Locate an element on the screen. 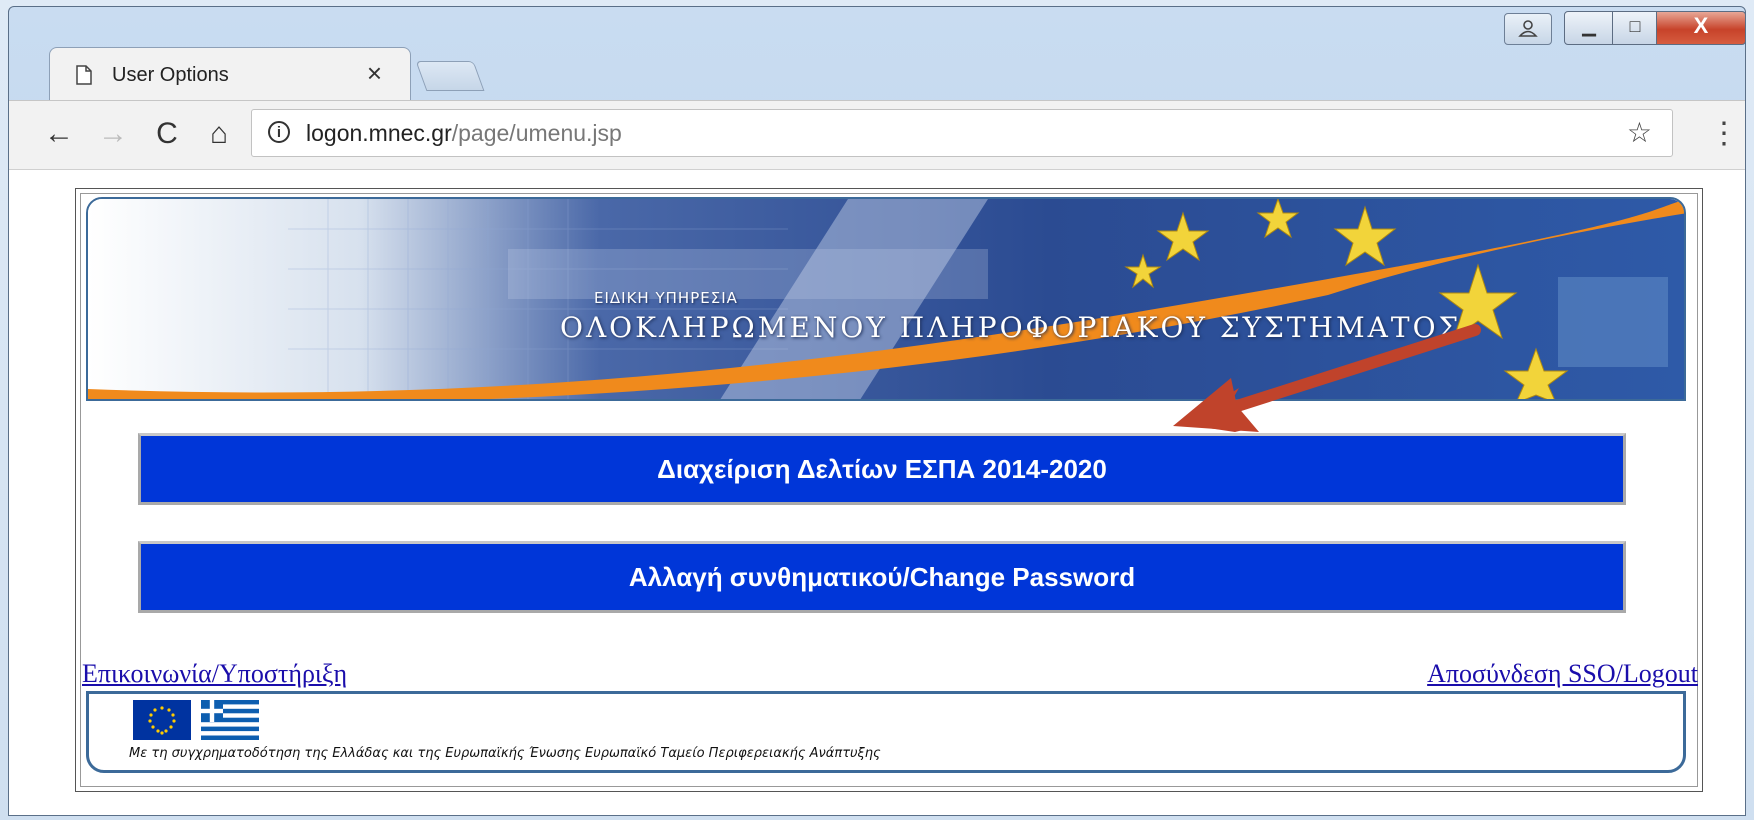 This screenshot has height=820, width=1754. close-window-button: X is located at coordinates (1700, 28).